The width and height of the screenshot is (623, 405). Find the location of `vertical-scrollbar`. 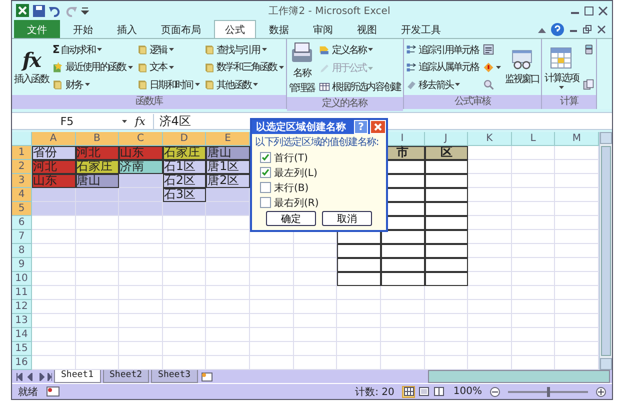

vertical-scrollbar is located at coordinates (605, 251).